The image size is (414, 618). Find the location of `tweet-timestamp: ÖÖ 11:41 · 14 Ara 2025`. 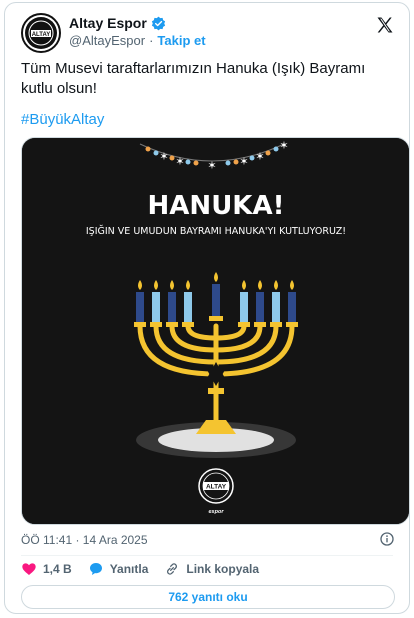

tweet-timestamp: ÖÖ 11:41 · 14 Ara 2025 is located at coordinates (84, 540).